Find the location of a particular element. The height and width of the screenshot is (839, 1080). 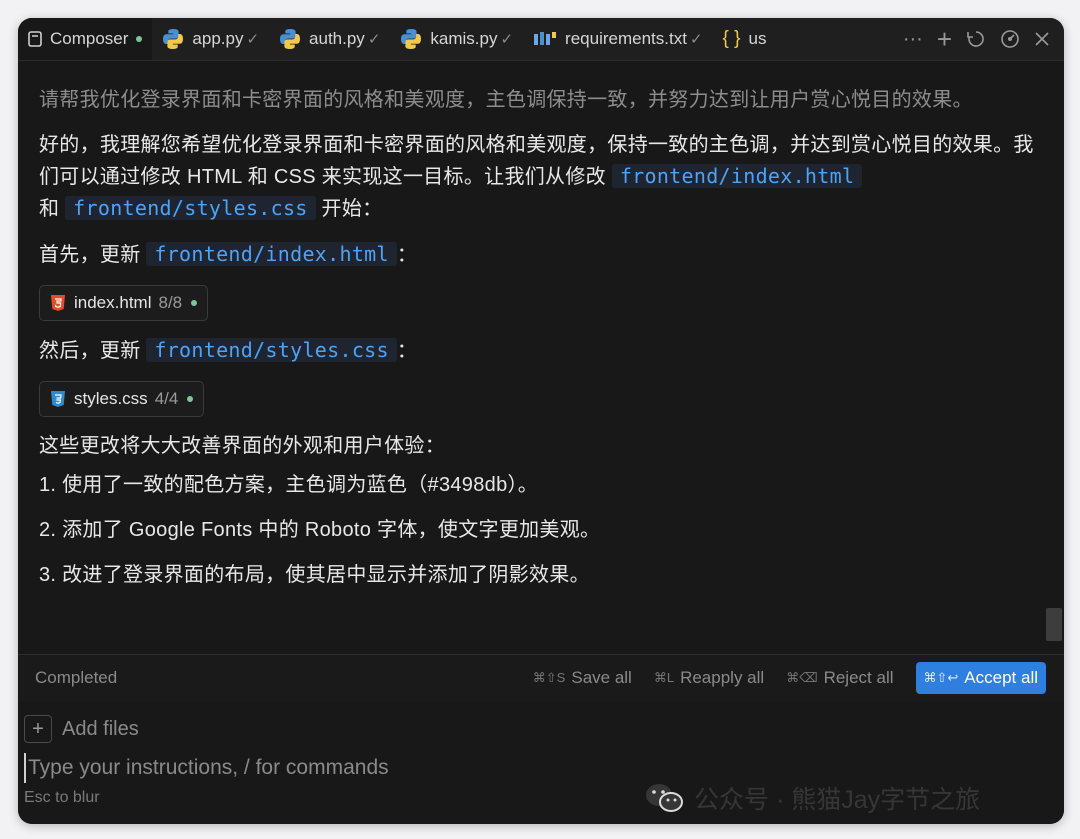

tab-auth-py: auth.py ✓ is located at coordinates (329, 39).